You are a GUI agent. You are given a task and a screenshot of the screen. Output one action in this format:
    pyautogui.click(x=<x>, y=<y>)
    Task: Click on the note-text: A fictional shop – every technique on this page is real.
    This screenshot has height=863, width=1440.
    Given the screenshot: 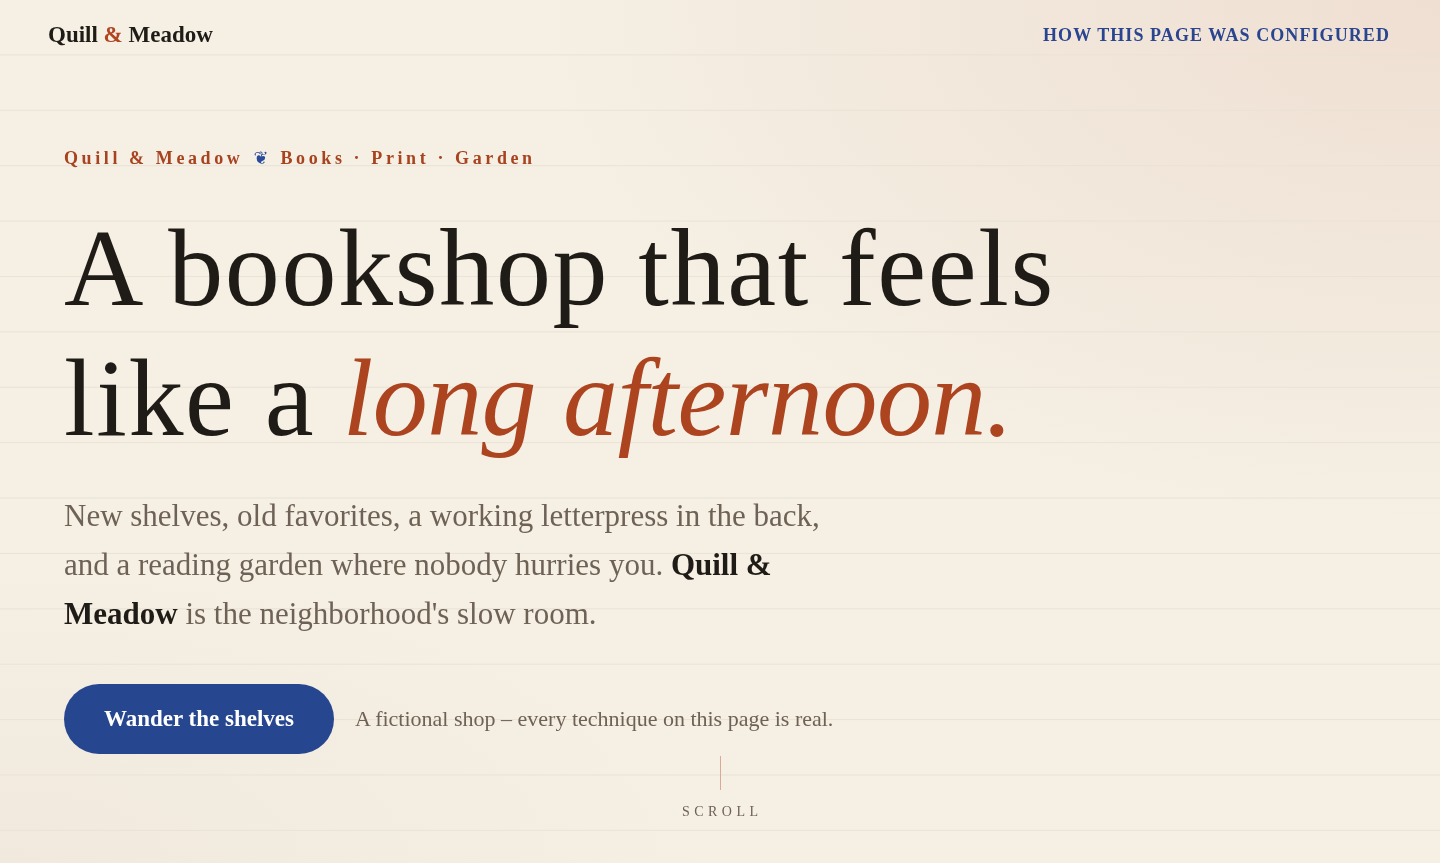 What is the action you would take?
    pyautogui.click(x=594, y=719)
    